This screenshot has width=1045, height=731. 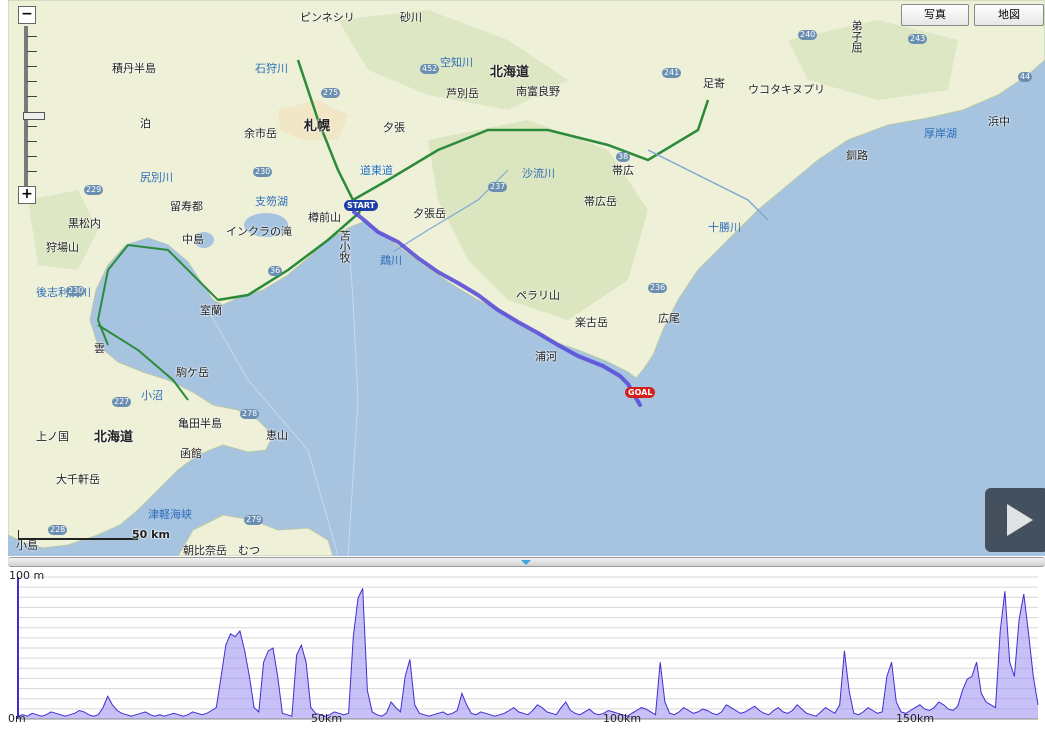 I want to click on map-label: 尻別川, so click(x=156, y=177).